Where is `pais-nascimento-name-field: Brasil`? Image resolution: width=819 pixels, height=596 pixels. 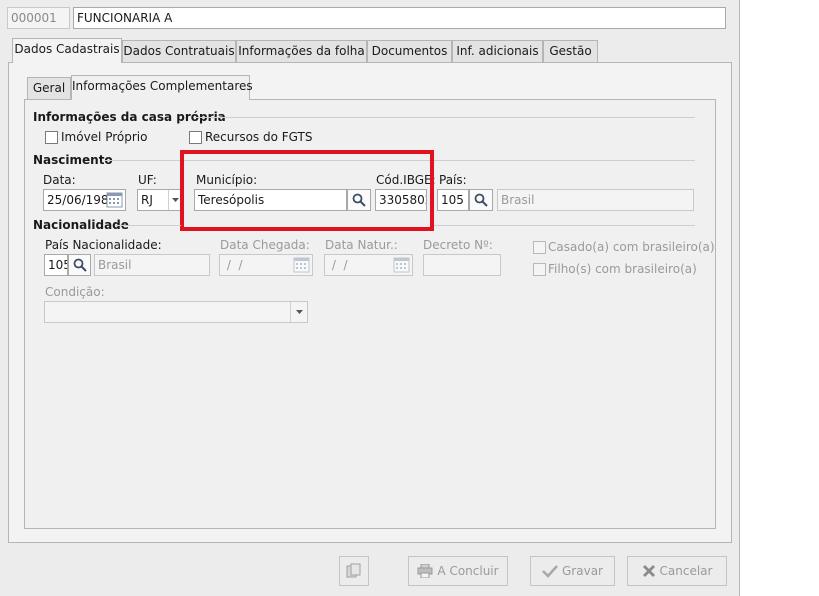
pais-nascimento-name-field: Brasil is located at coordinates (595, 200).